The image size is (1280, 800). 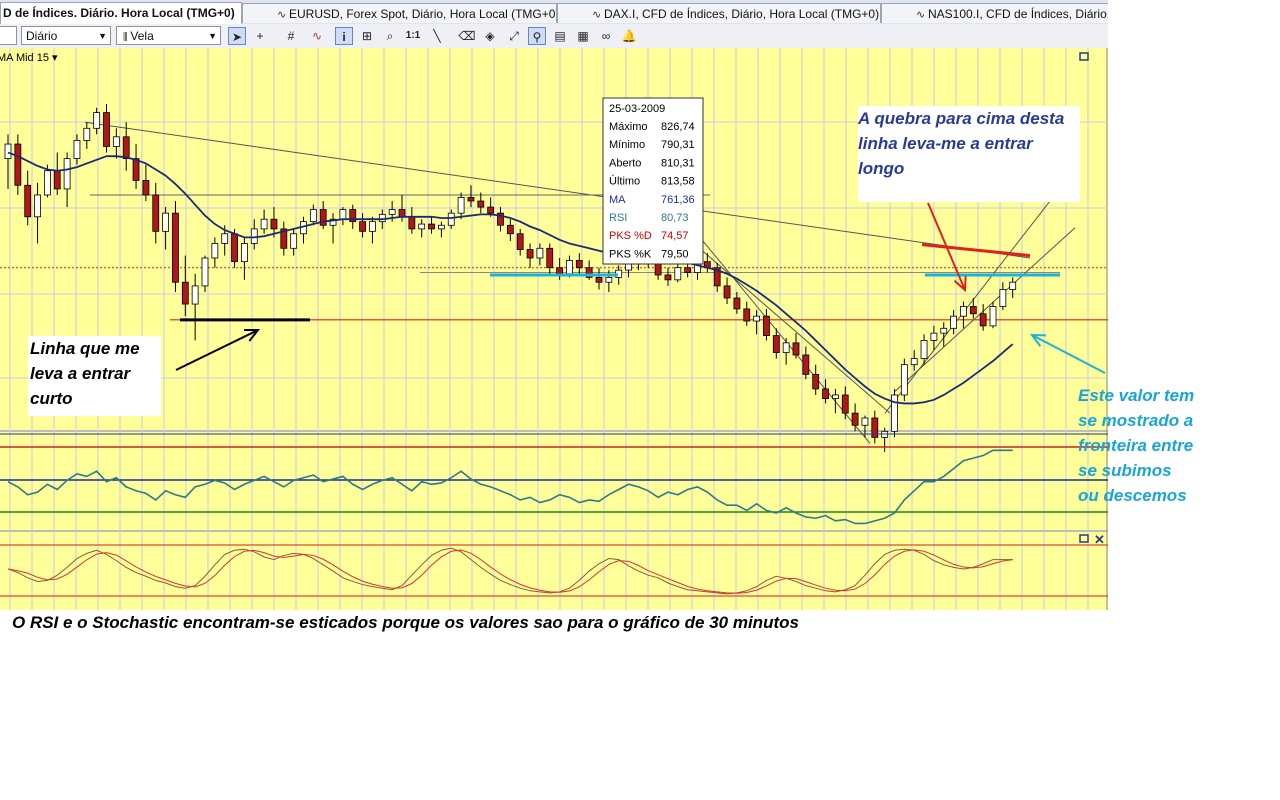 I want to click on link-button: ∞, so click(x=606, y=36).